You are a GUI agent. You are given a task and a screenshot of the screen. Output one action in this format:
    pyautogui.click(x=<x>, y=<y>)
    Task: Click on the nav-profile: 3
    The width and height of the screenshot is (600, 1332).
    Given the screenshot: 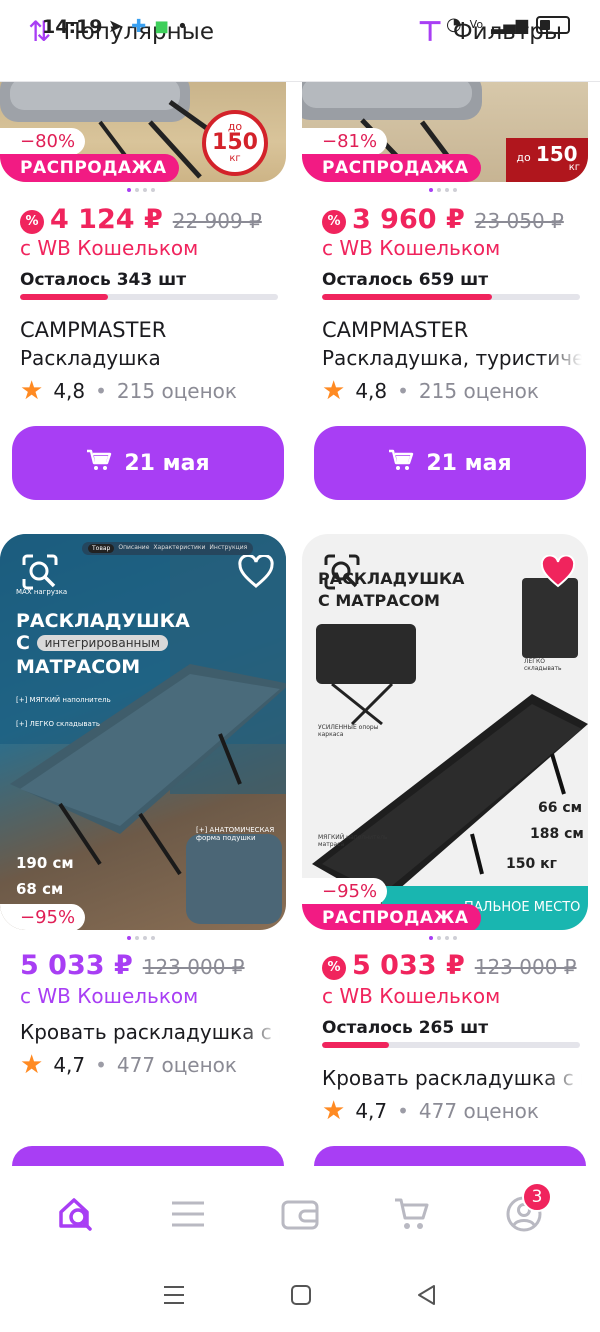 What is the action you would take?
    pyautogui.click(x=524, y=1213)
    